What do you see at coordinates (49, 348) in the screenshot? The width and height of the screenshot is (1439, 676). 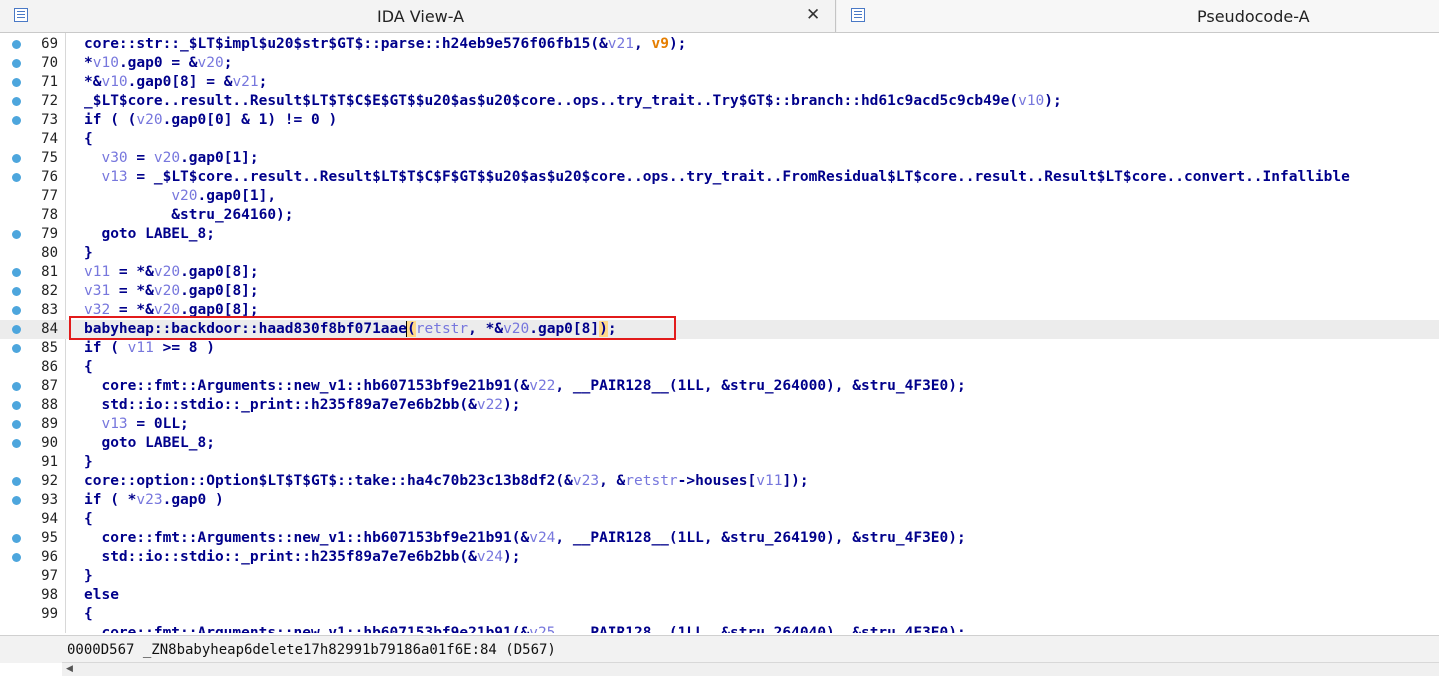 I see `line-number: 85` at bounding box center [49, 348].